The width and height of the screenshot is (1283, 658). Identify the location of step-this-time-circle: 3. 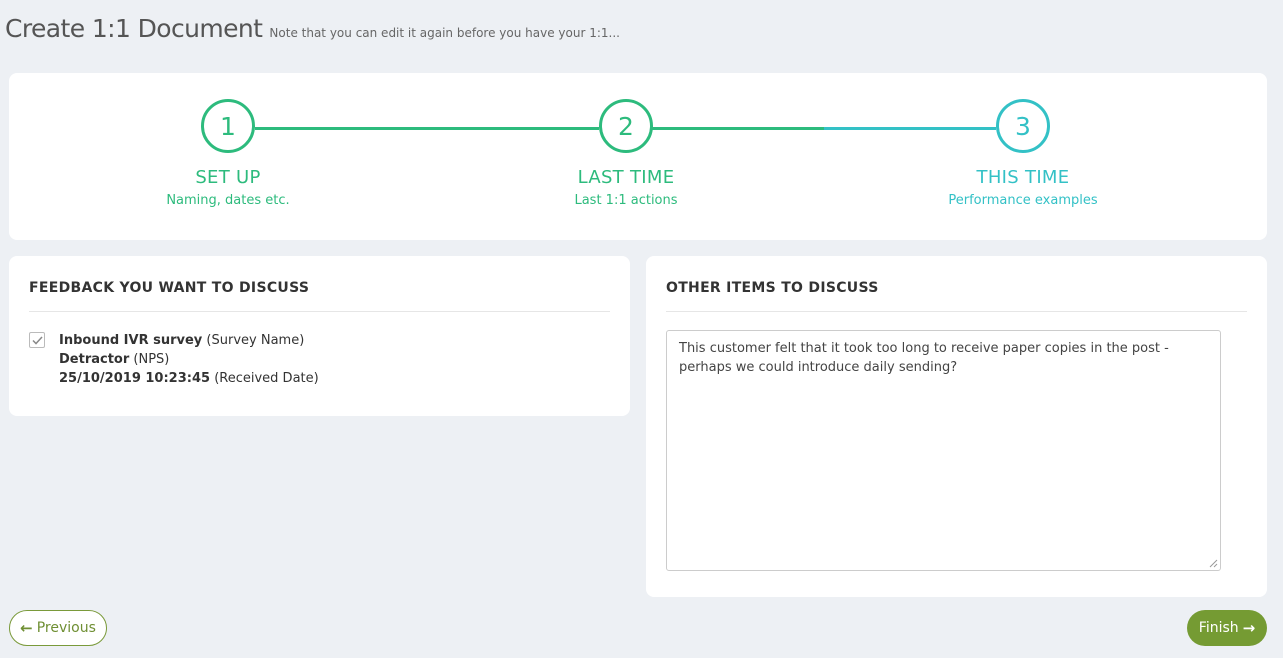
(1023, 126).